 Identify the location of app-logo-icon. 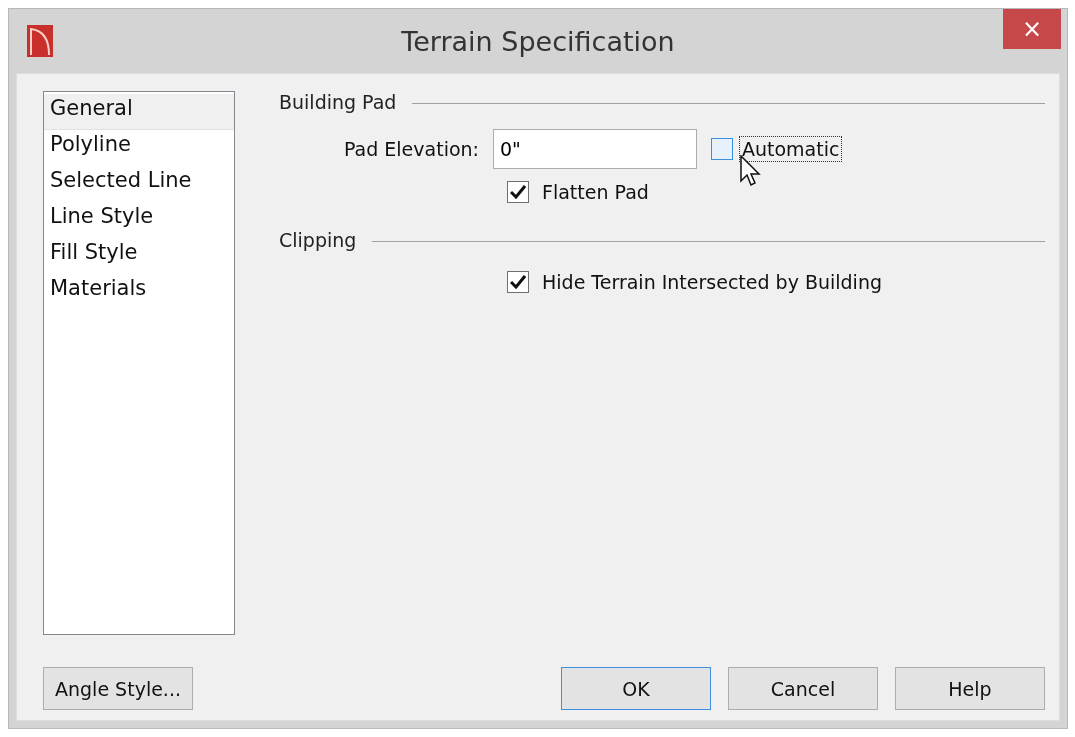
(40, 41).